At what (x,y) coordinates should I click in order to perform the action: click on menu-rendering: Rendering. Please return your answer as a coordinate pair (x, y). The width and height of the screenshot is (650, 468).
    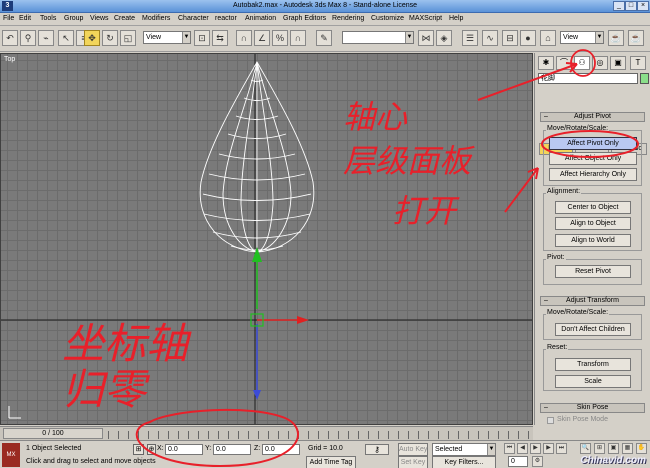
    Looking at the image, I should click on (348, 18).